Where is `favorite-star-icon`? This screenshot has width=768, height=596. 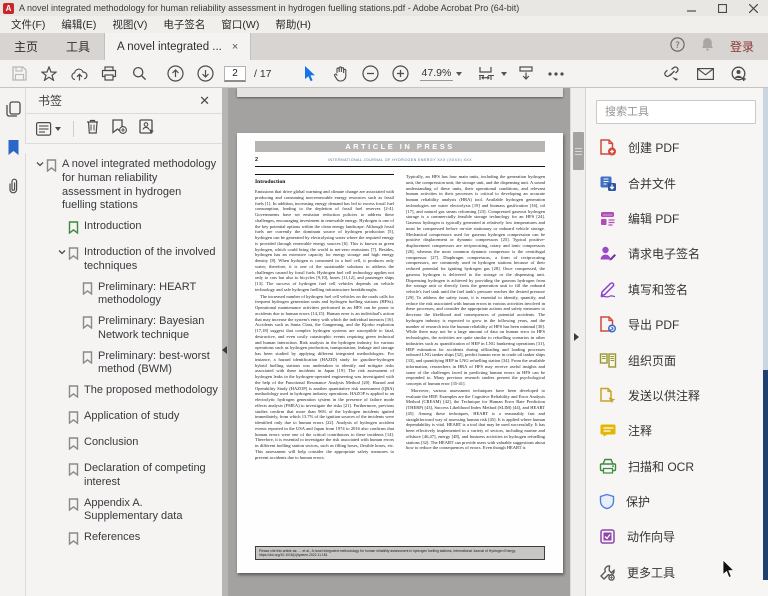
favorite-star-icon is located at coordinates (49, 74).